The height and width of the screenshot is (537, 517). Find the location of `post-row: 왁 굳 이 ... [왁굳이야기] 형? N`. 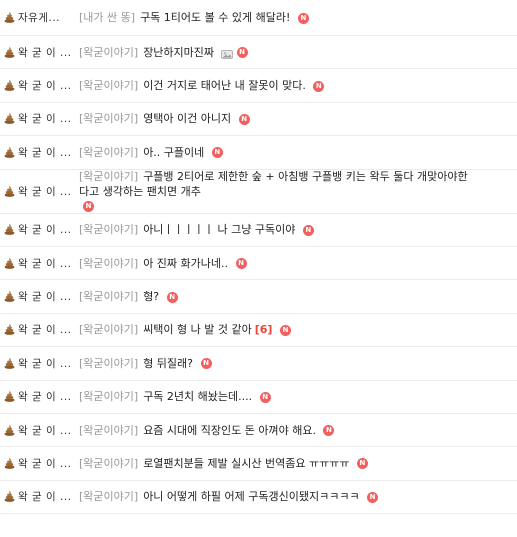

post-row: 왁 굳 이 ... [왁굳이야기] 형? N is located at coordinates (258, 297).